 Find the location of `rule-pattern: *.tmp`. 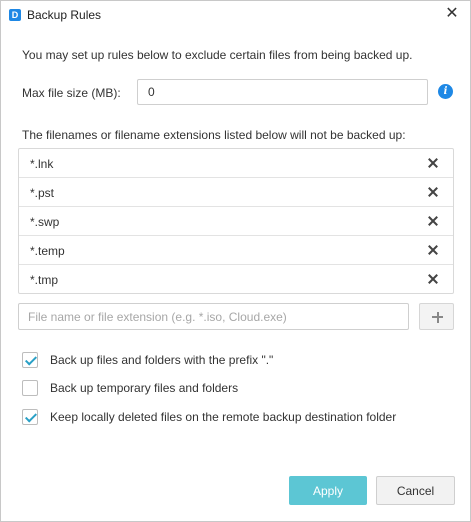

rule-pattern: *.tmp is located at coordinates (44, 280).